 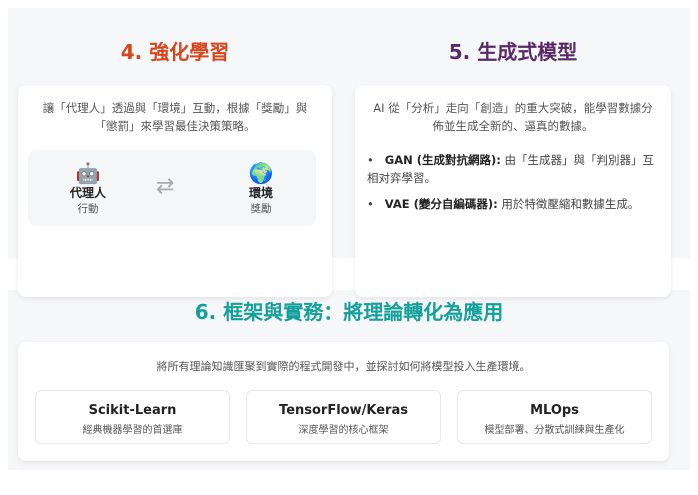 What do you see at coordinates (261, 209) in the screenshot?
I see `environment-reward: 獎勵` at bounding box center [261, 209].